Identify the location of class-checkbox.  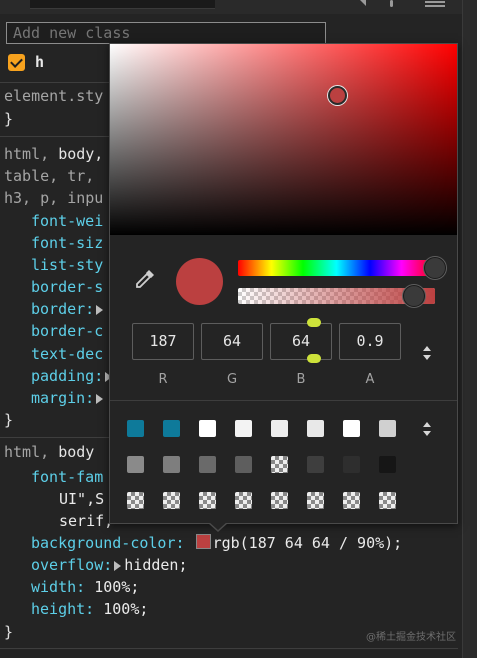
(16, 62).